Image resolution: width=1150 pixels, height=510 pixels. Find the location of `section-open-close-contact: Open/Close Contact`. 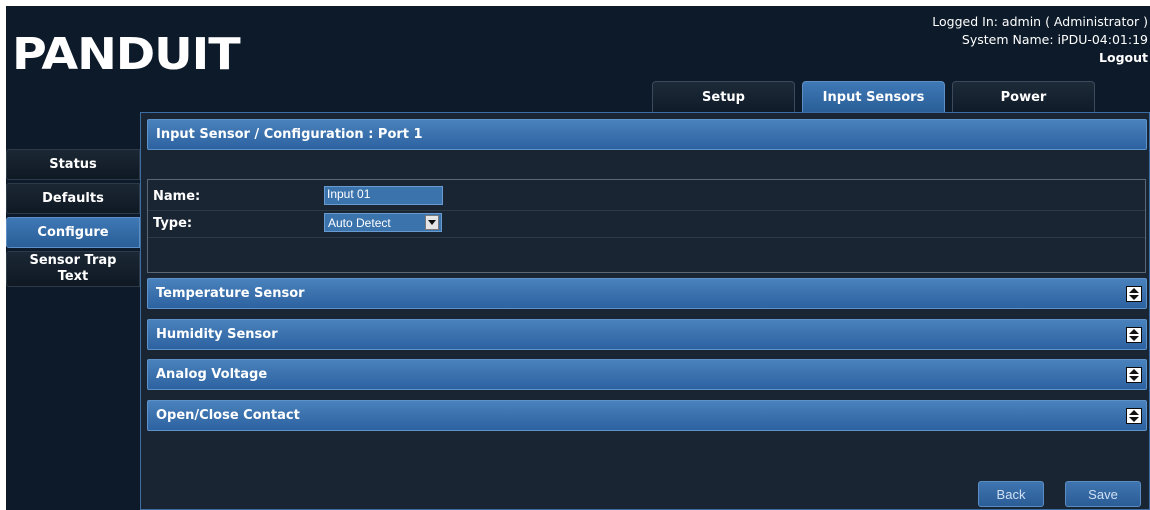

section-open-close-contact: Open/Close Contact is located at coordinates (647, 415).